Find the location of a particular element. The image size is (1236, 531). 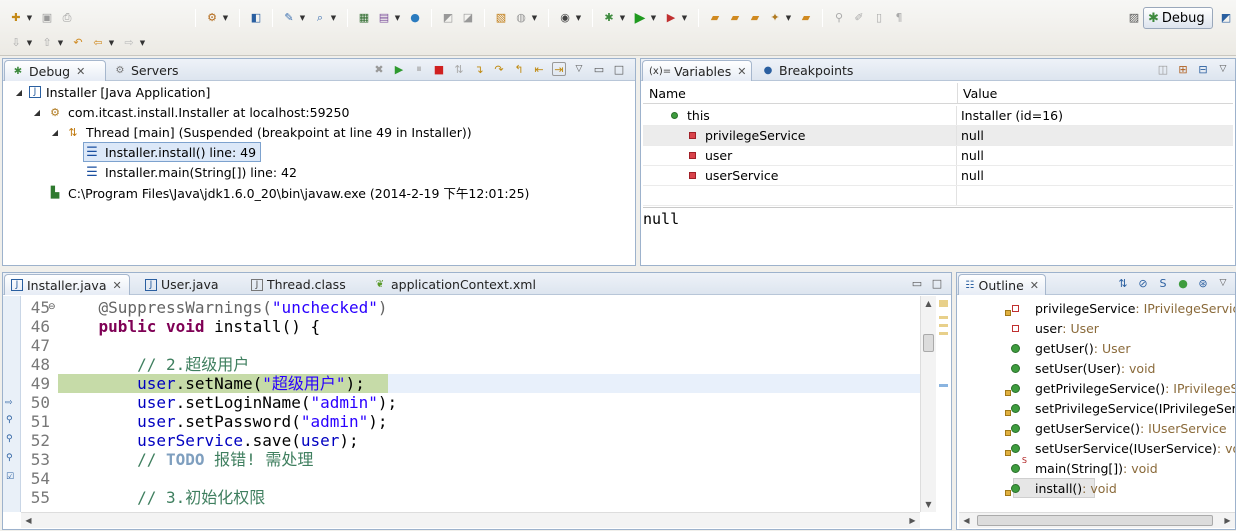

open-resource-icon: ◪ is located at coordinates (468, 18).